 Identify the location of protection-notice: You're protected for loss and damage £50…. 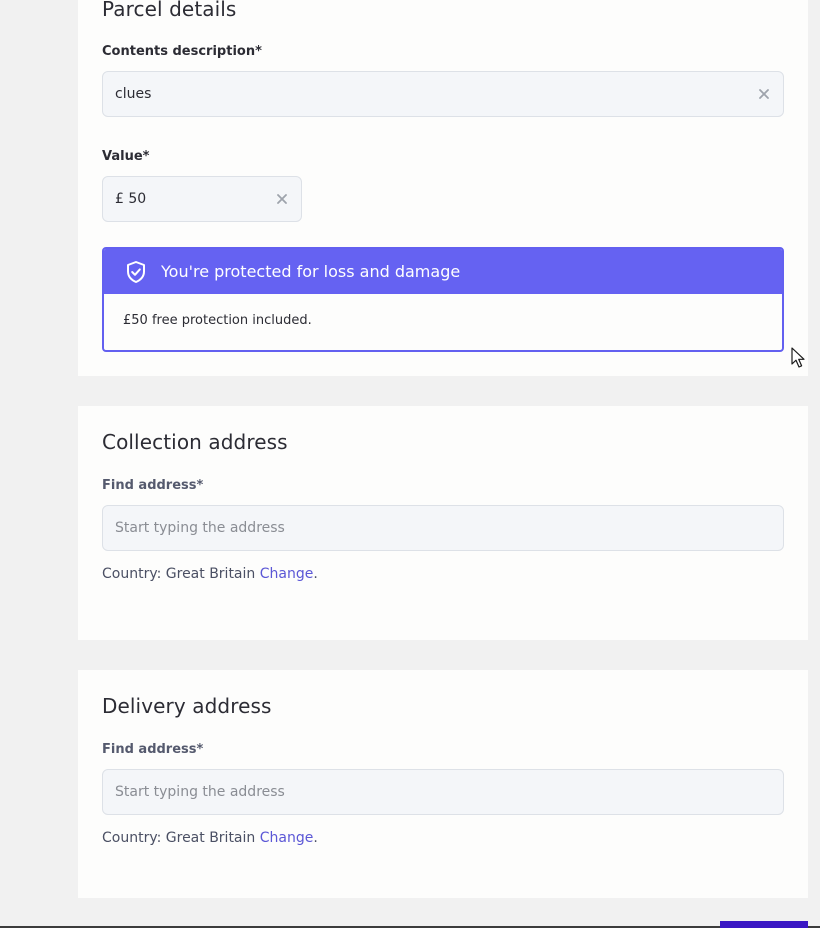
(443, 299).